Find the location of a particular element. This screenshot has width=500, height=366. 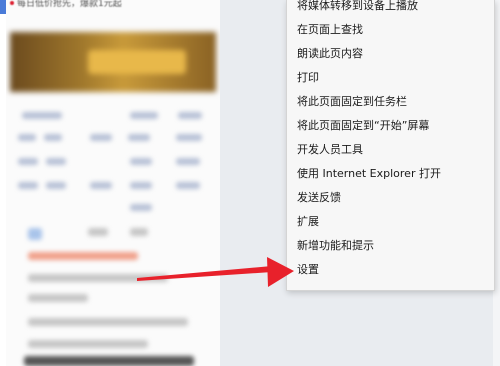

menu-item-pin-to-taskbar: 将此页面固定到任务栏 is located at coordinates (390, 102).